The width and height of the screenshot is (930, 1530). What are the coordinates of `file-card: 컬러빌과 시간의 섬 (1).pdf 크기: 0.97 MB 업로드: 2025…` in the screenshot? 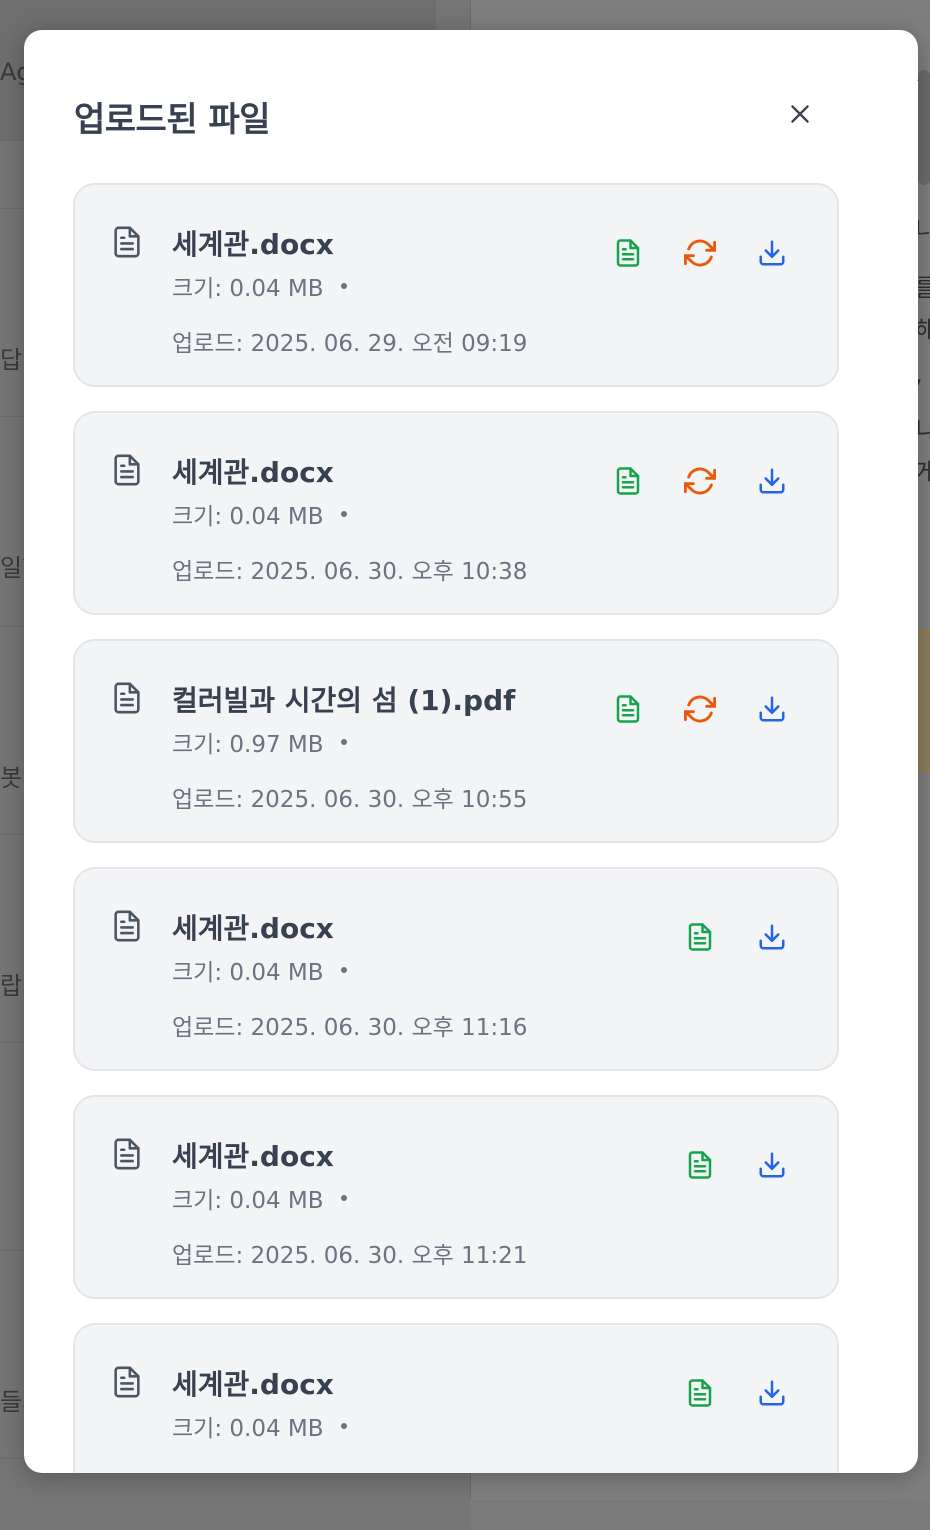 It's located at (456, 741).